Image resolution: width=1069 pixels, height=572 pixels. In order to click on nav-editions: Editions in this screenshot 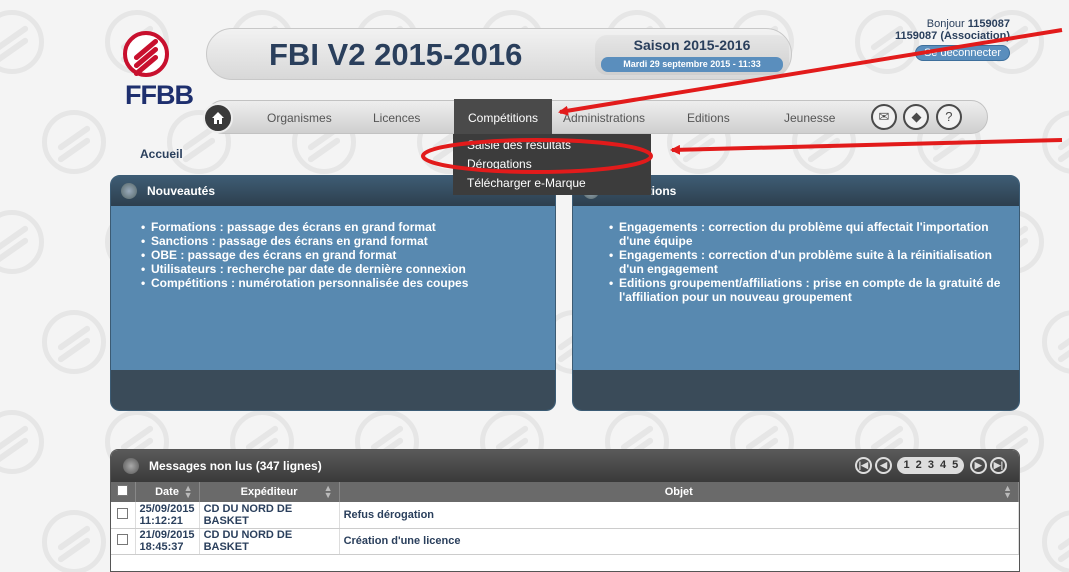, I will do `click(708, 118)`.